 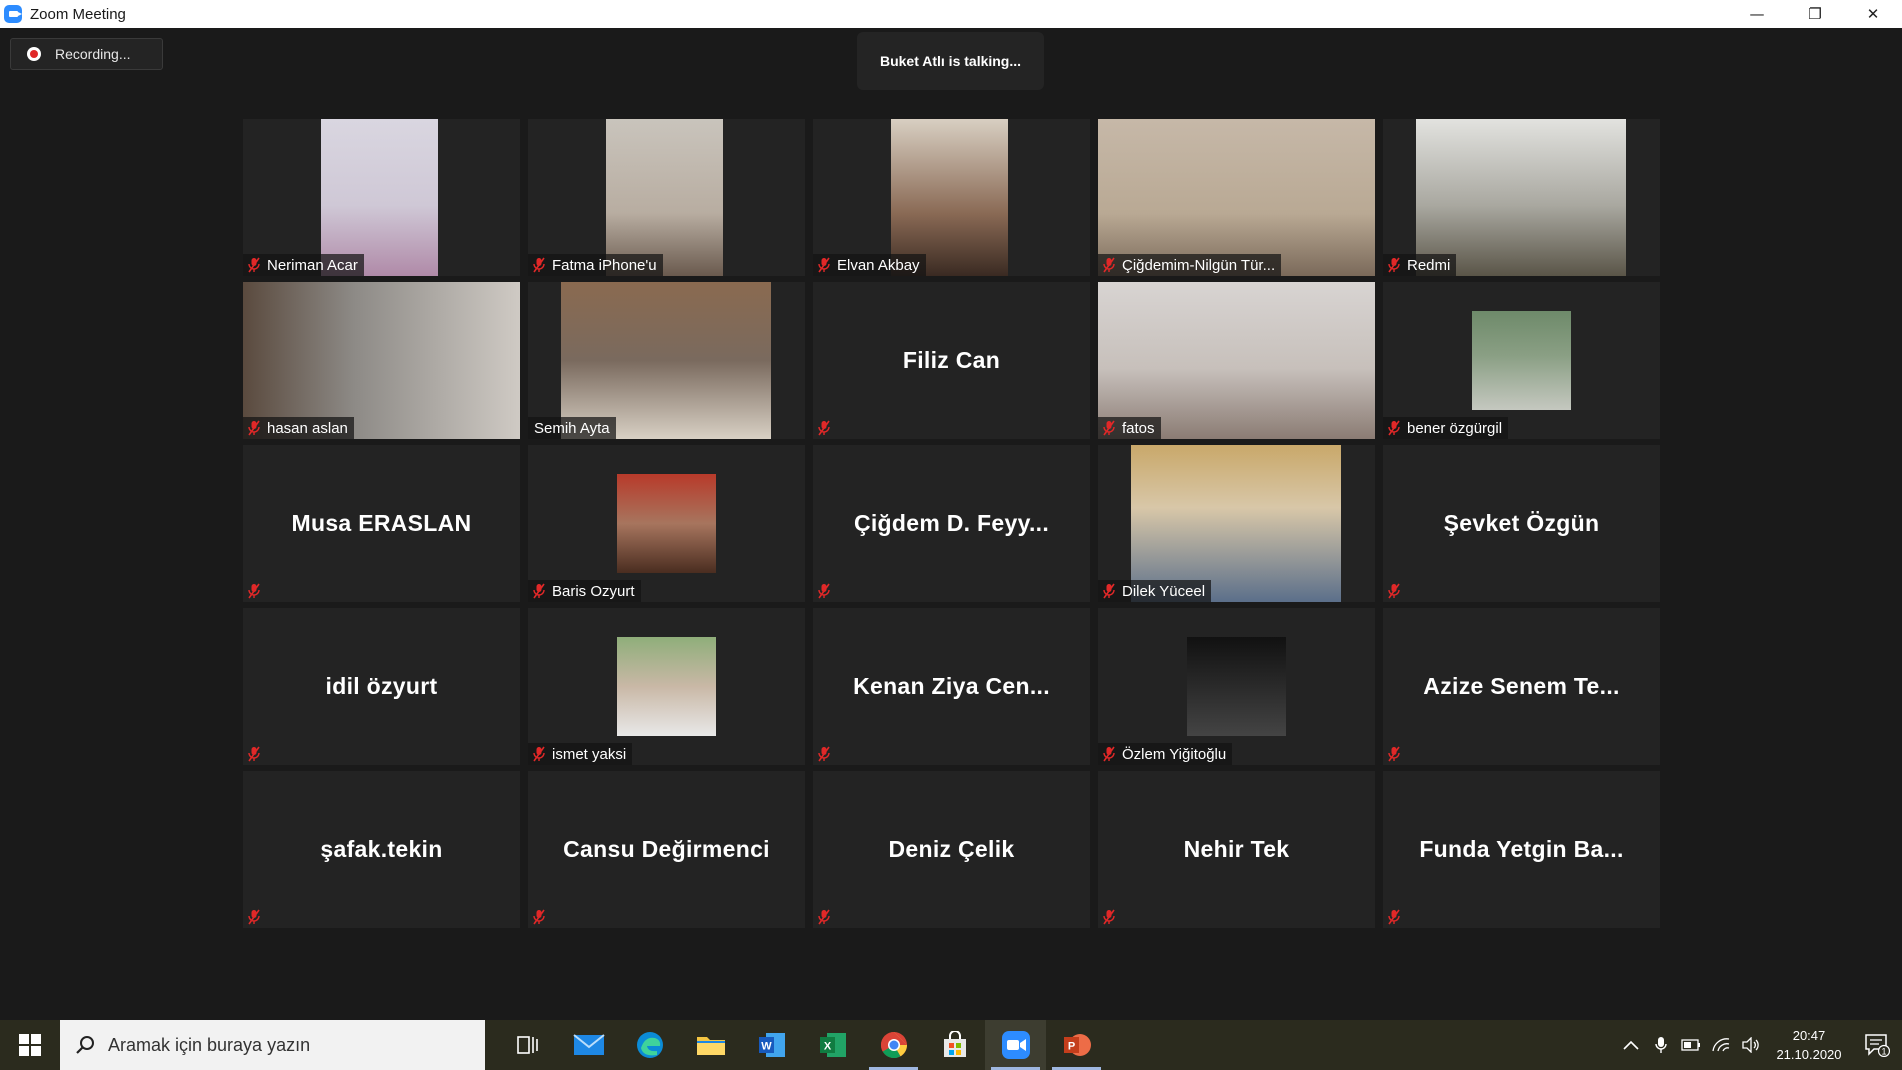 What do you see at coordinates (666, 849) in the screenshot?
I see `participant-tile: Cansu Değirmenci` at bounding box center [666, 849].